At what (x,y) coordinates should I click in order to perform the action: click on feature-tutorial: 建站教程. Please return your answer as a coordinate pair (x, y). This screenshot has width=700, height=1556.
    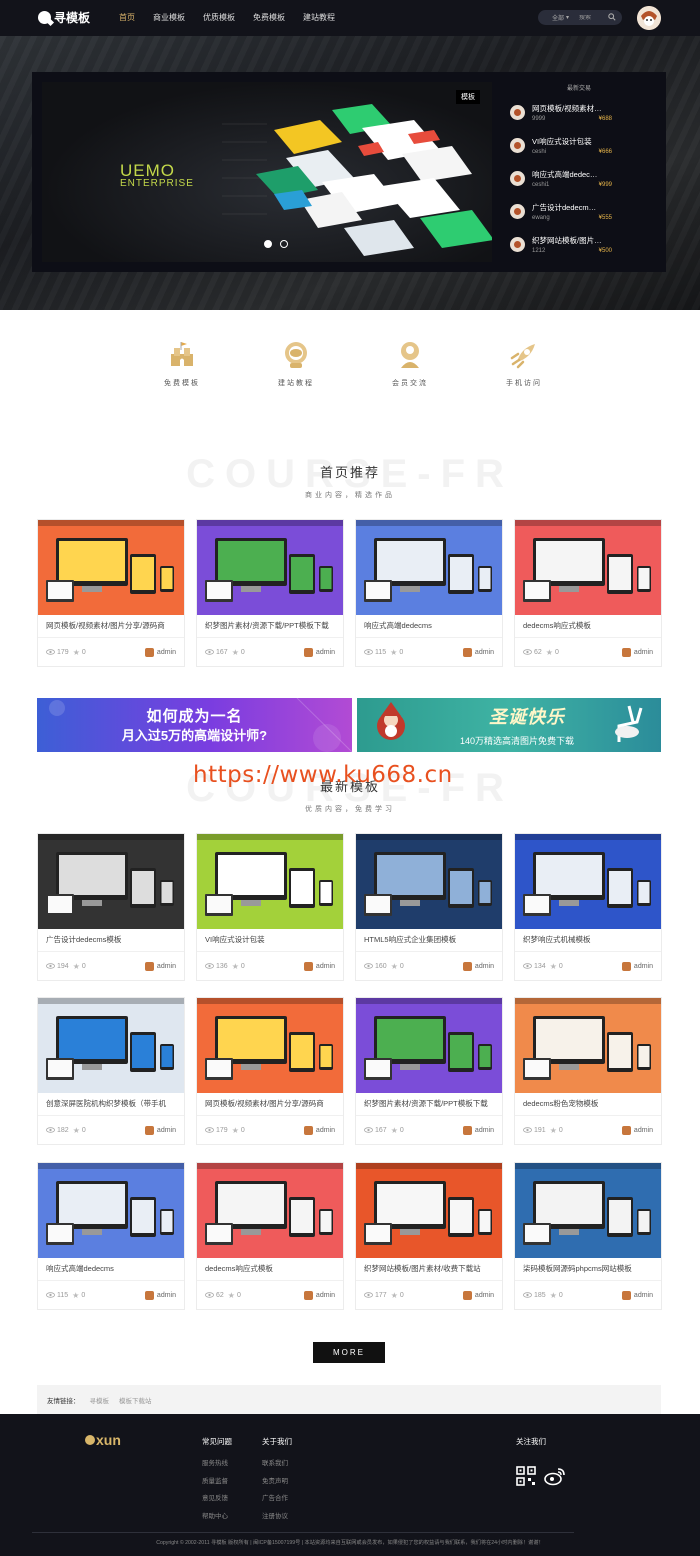
    Looking at the image, I should click on (296, 364).